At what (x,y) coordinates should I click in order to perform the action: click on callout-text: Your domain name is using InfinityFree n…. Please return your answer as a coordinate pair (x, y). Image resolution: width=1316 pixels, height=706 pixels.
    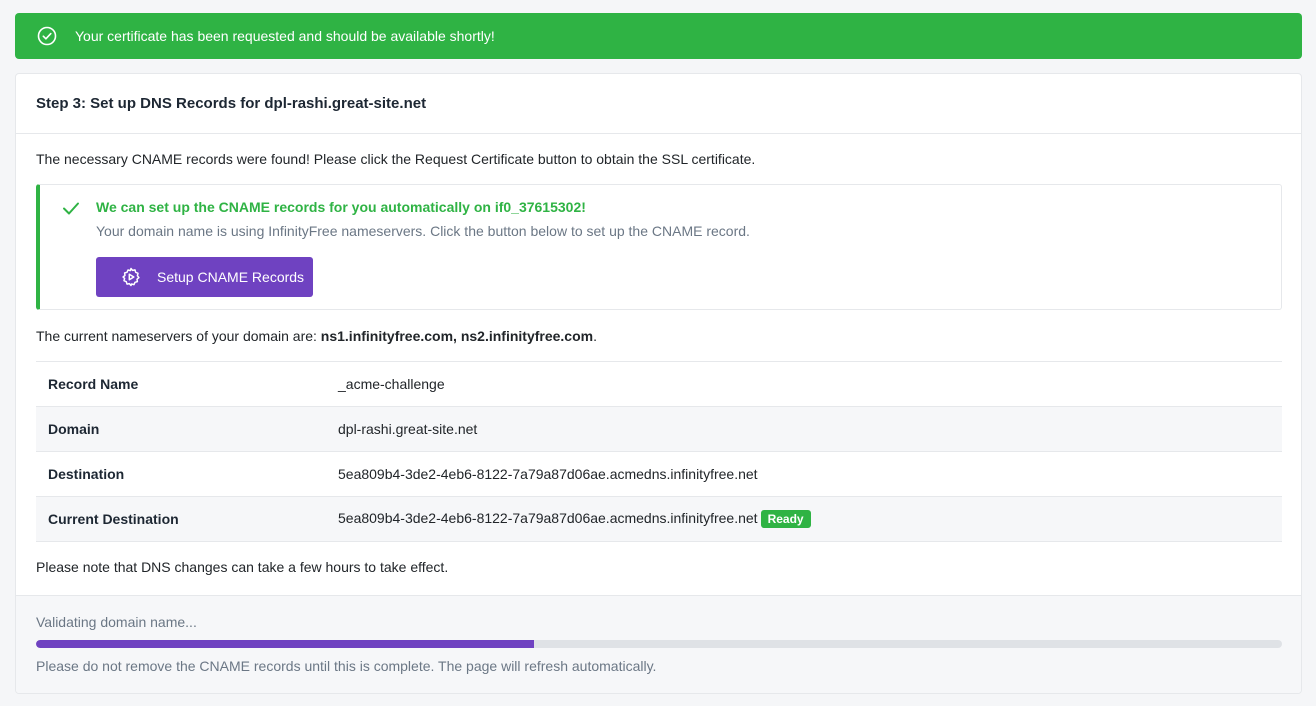
    Looking at the image, I should click on (423, 231).